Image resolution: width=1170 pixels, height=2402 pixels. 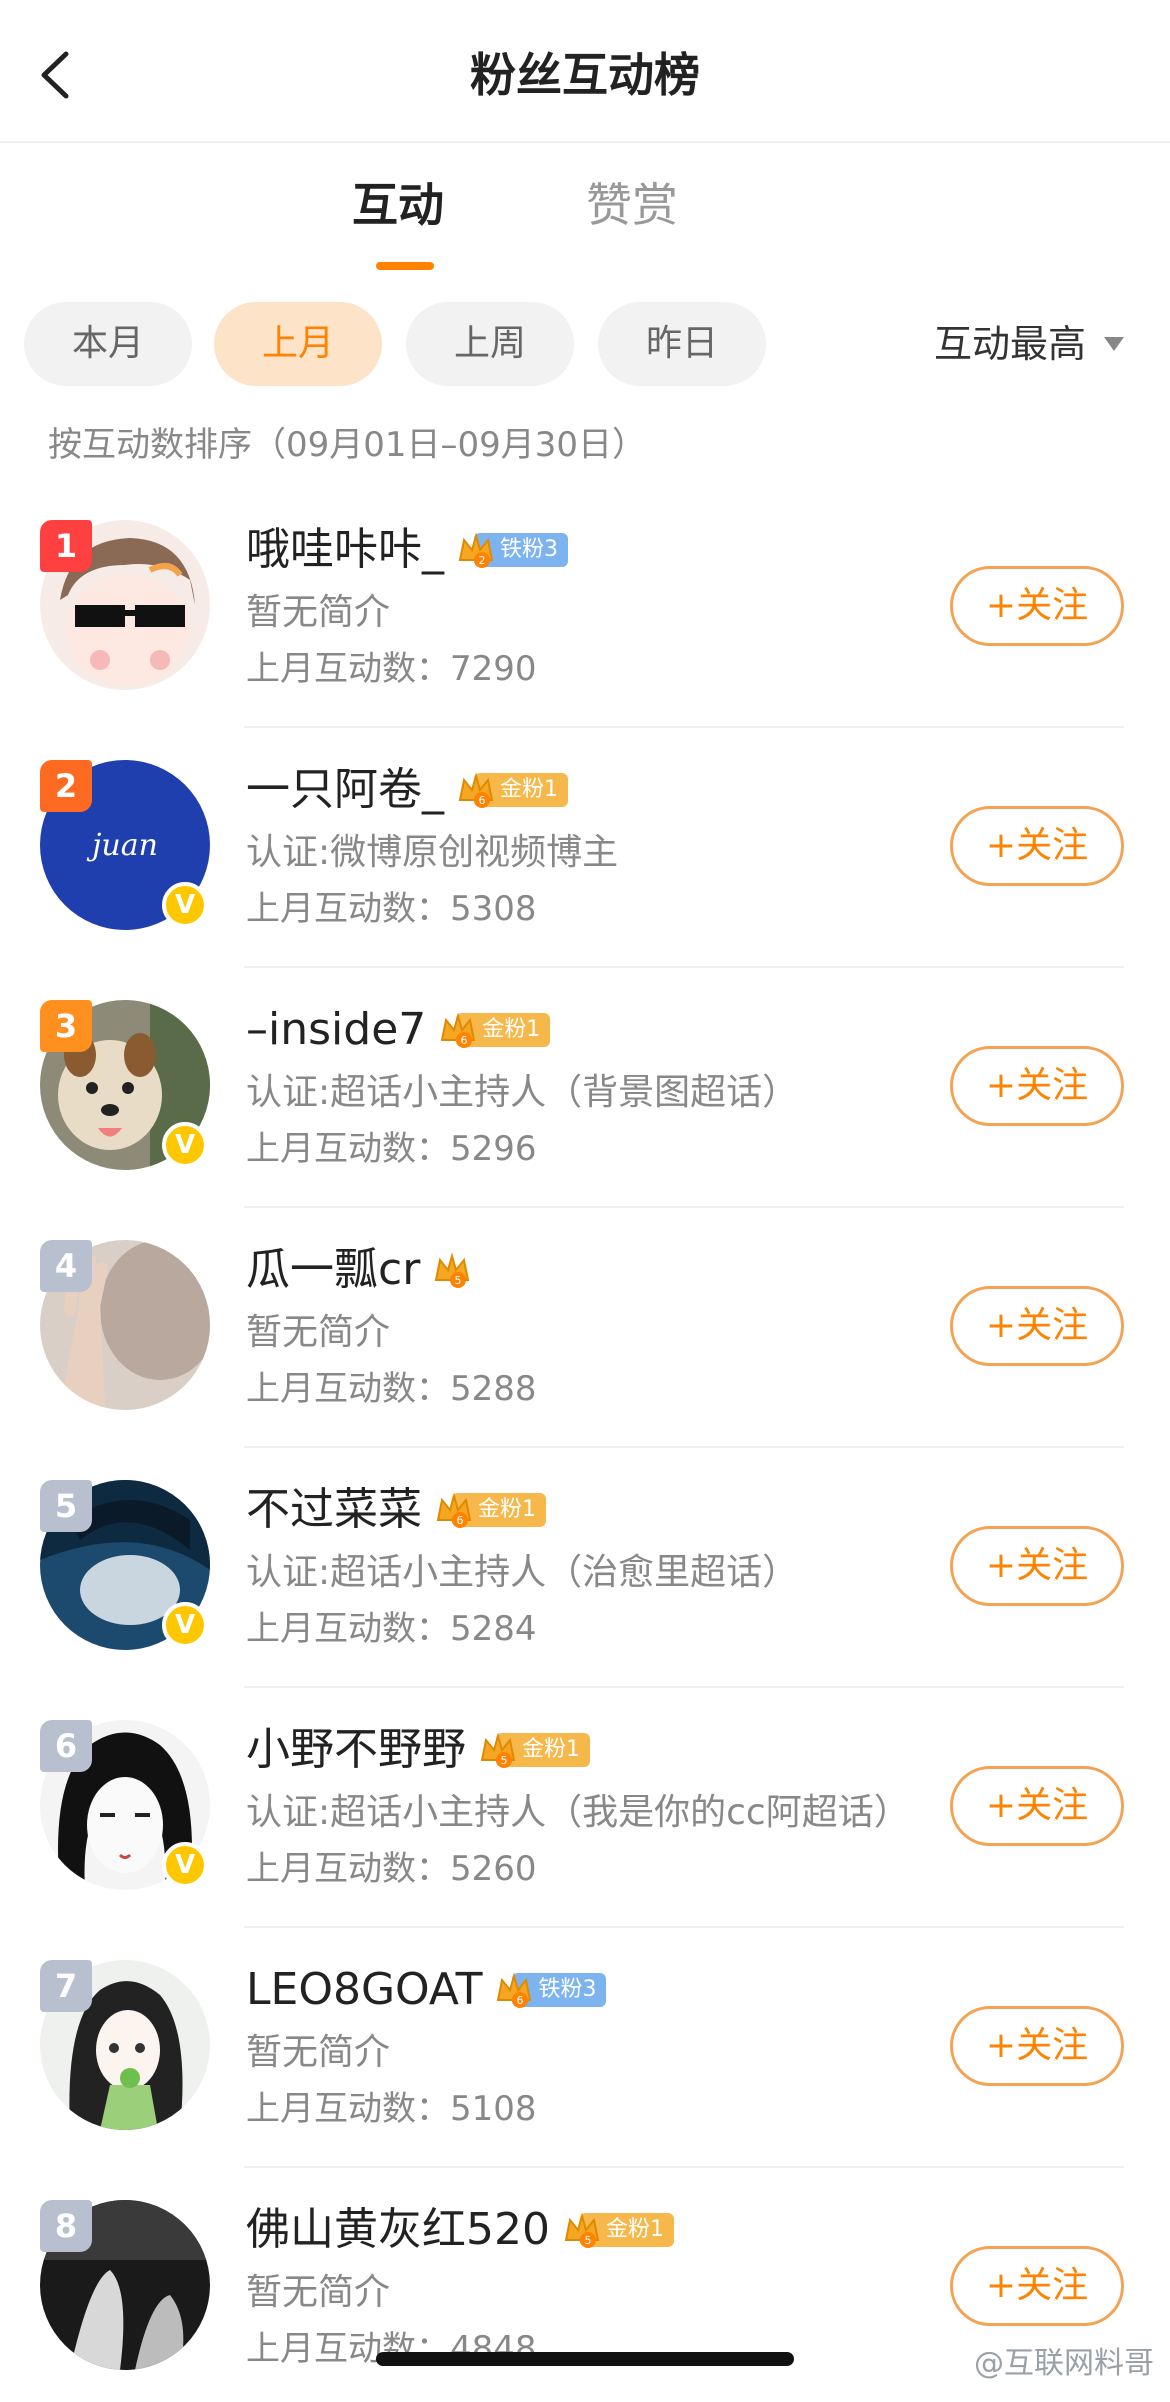 What do you see at coordinates (585, 215) in the screenshot?
I see `tab-bar: 互动 赞赏` at bounding box center [585, 215].